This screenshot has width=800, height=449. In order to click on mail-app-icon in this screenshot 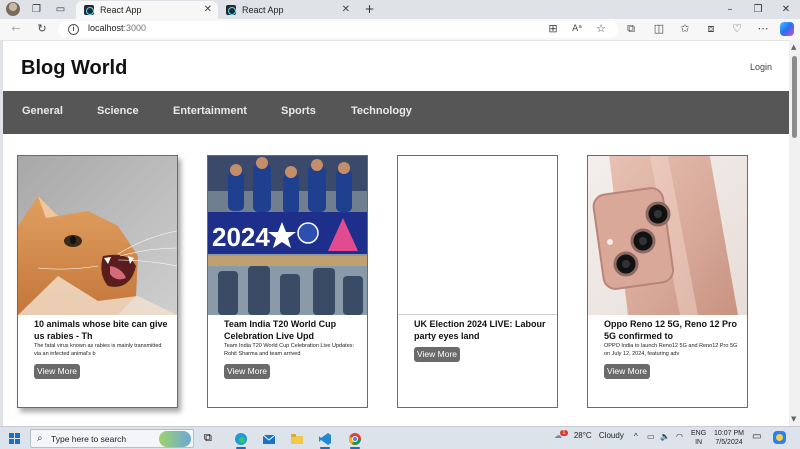, I will do `click(269, 438)`.